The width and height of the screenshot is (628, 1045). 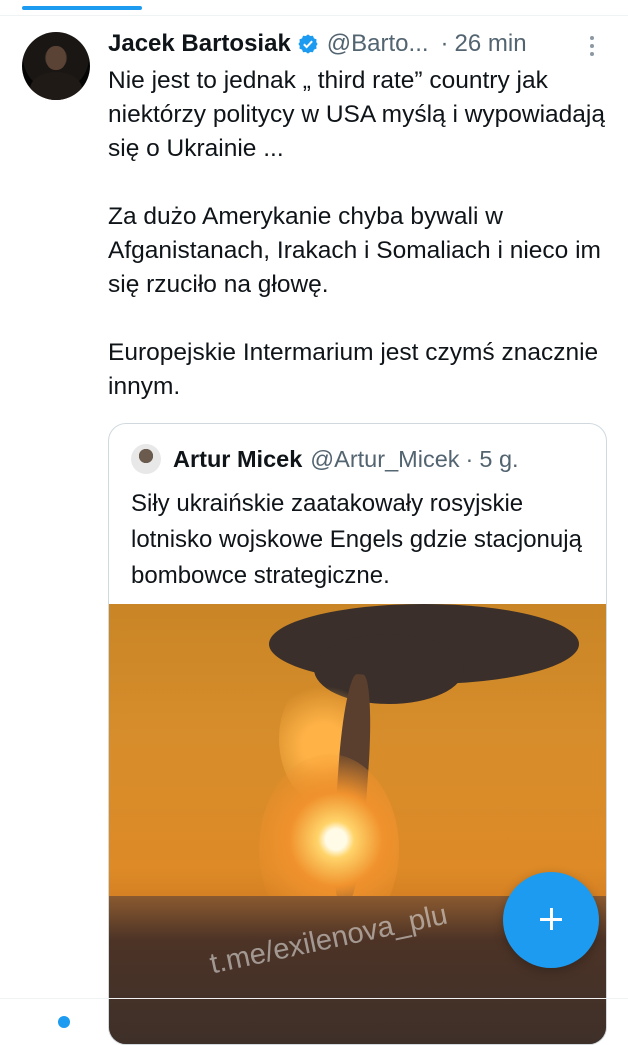 I want to click on avatar-shoulders, so click(x=56, y=86).